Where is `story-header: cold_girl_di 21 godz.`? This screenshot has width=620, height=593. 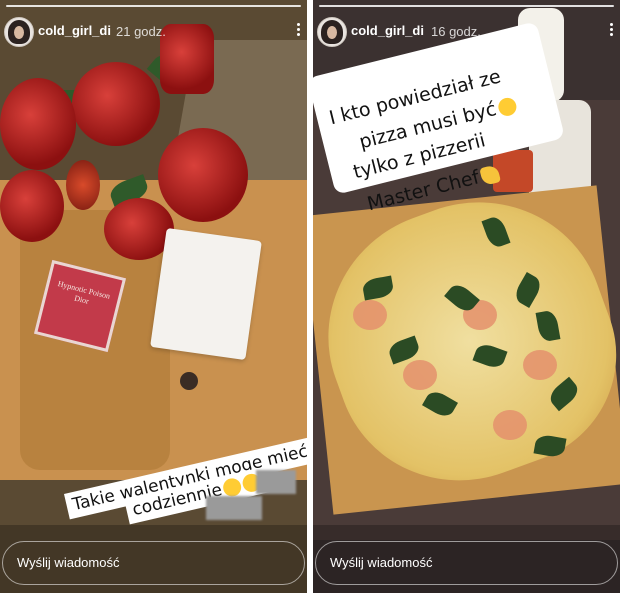 story-header: cold_girl_di 21 godz. is located at coordinates (153, 33).